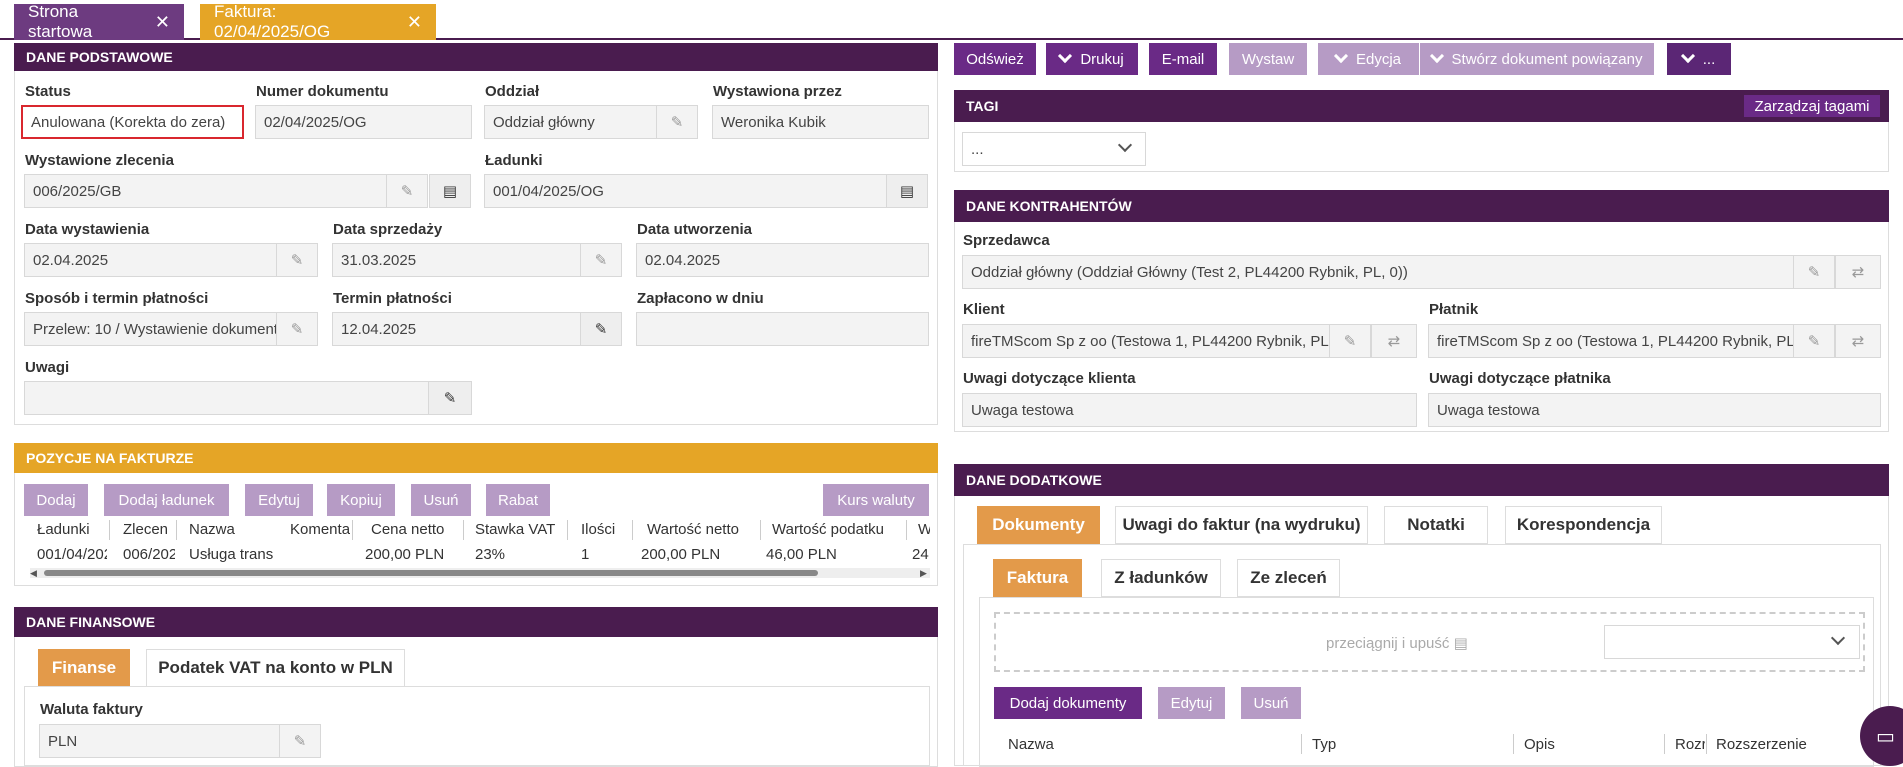  I want to click on column-header: Ilości, so click(606, 529).